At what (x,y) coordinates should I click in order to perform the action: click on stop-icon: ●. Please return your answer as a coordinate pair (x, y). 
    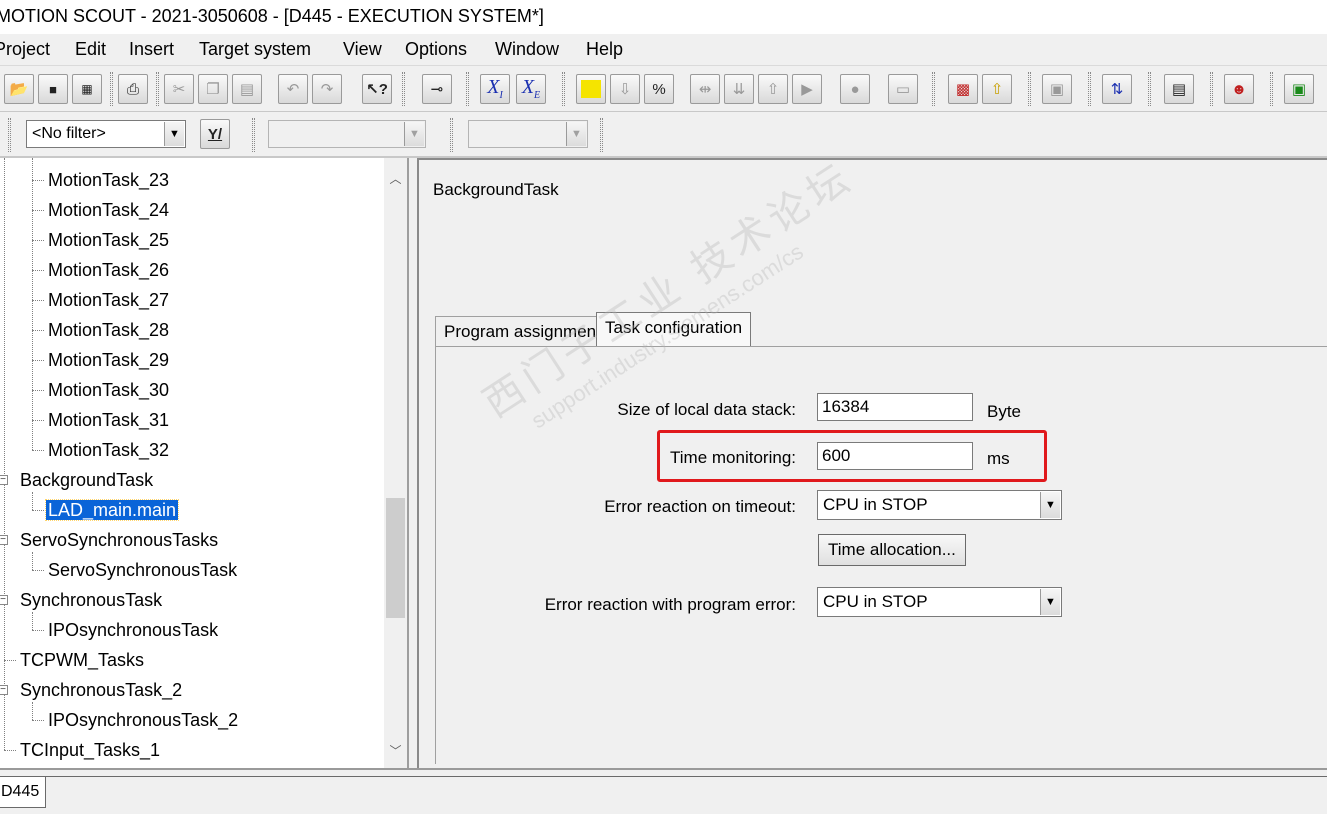
    Looking at the image, I should click on (855, 89).